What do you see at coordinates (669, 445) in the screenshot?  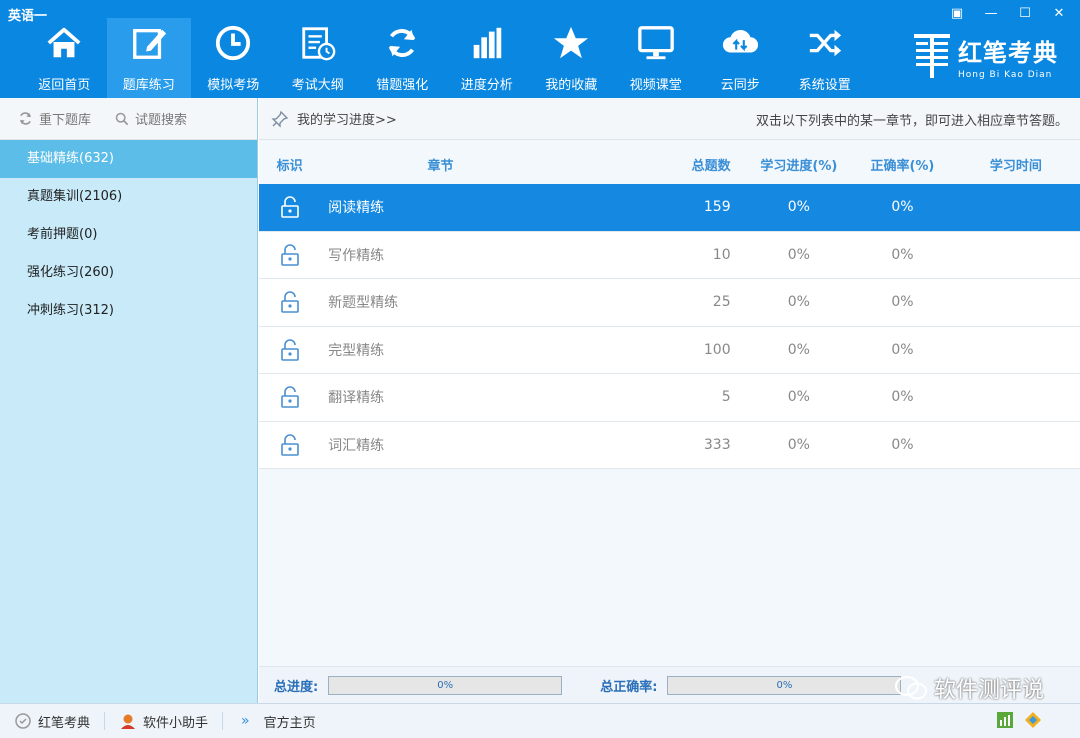 I see `table-row: 词汇精练 333 0% 0%` at bounding box center [669, 445].